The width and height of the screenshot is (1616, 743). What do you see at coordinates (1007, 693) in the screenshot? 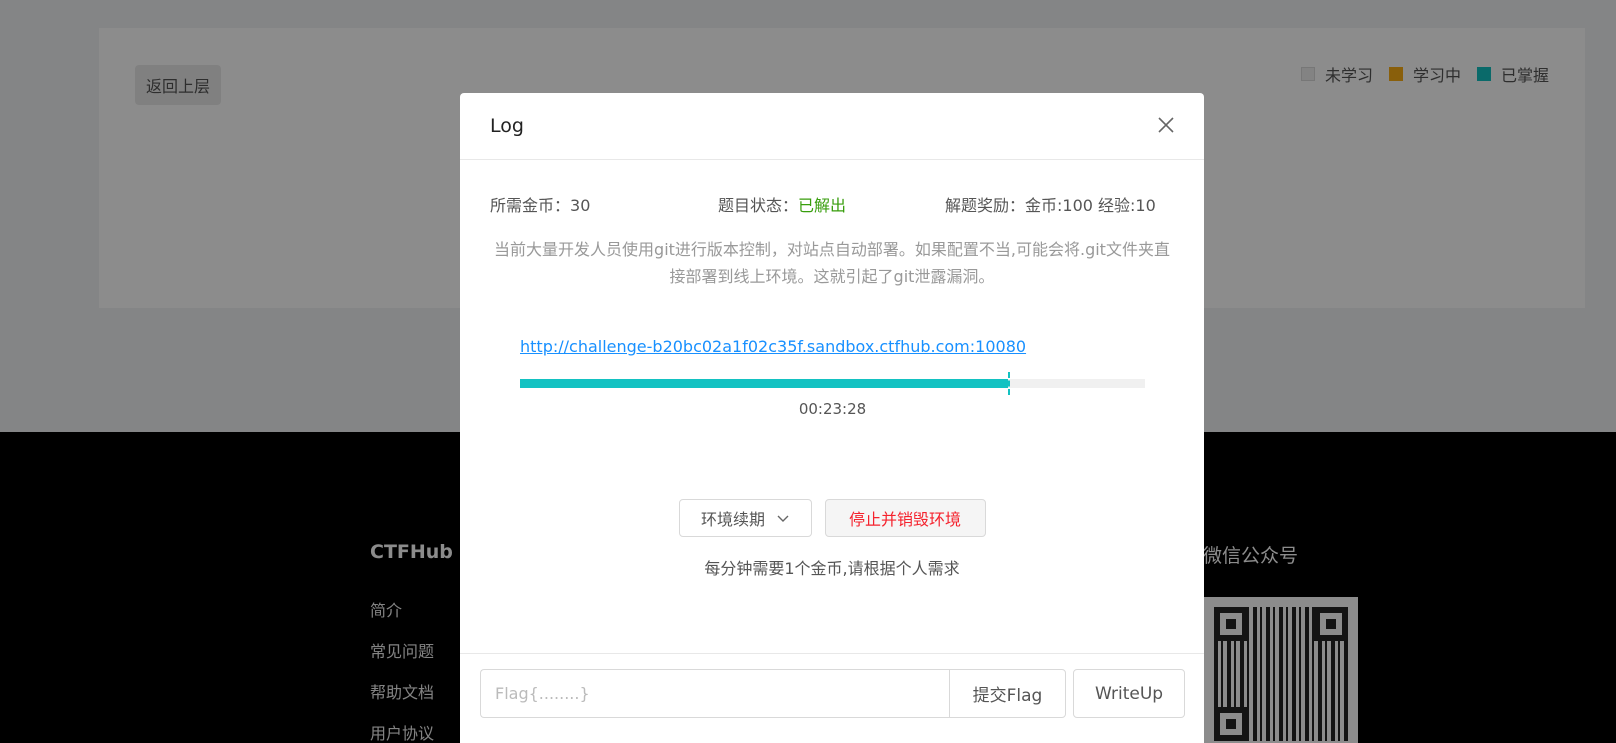
I see `submit-flag-button: 提交Flag` at bounding box center [1007, 693].